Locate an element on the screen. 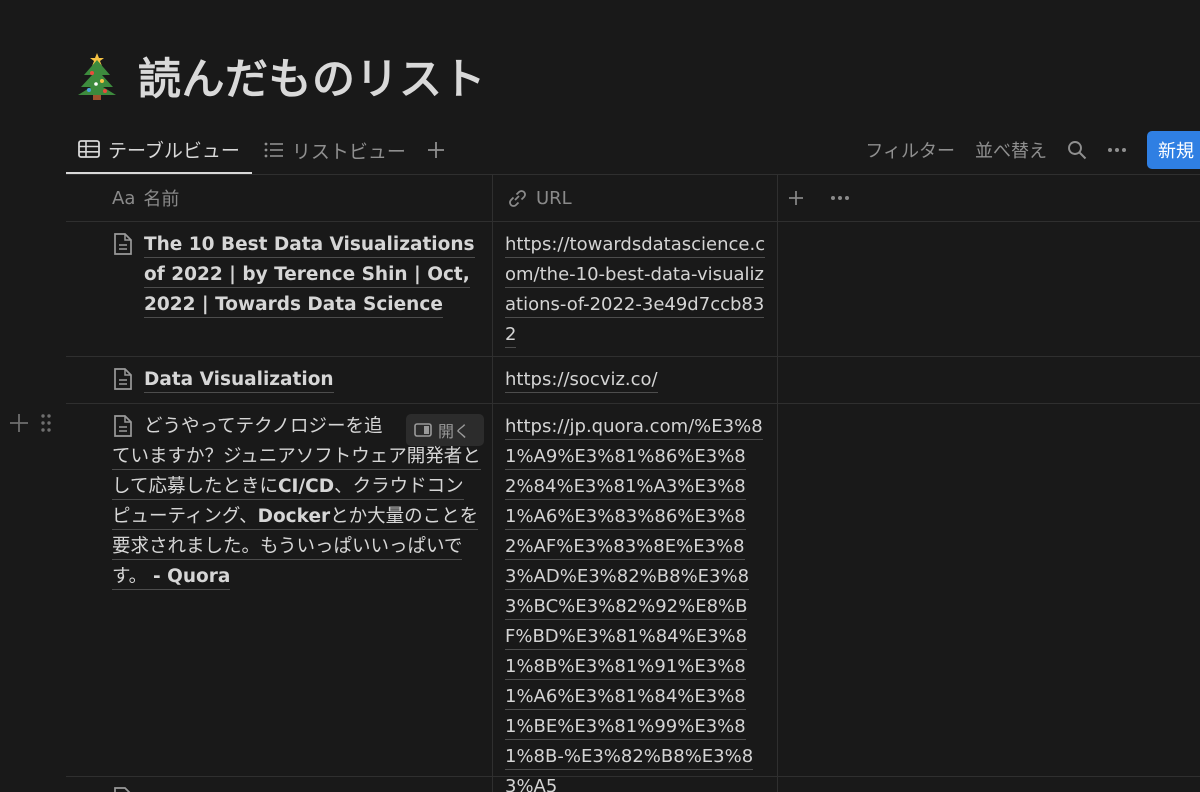  row-handle is located at coordinates (30, 423).